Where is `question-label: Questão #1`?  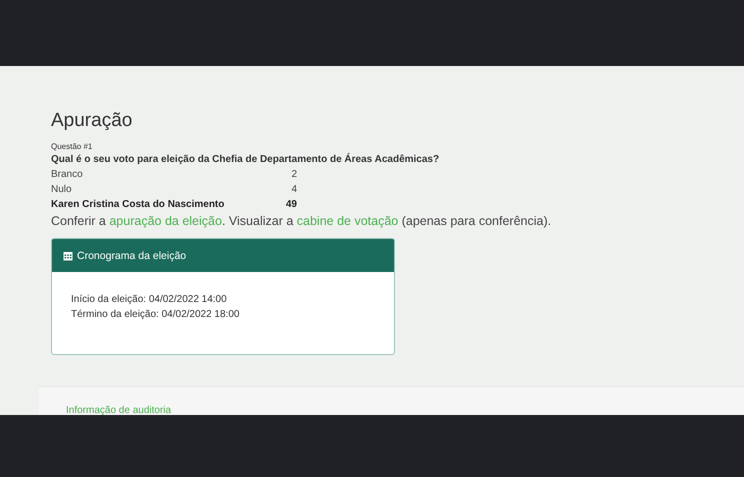 question-label: Questão #1 is located at coordinates (72, 147).